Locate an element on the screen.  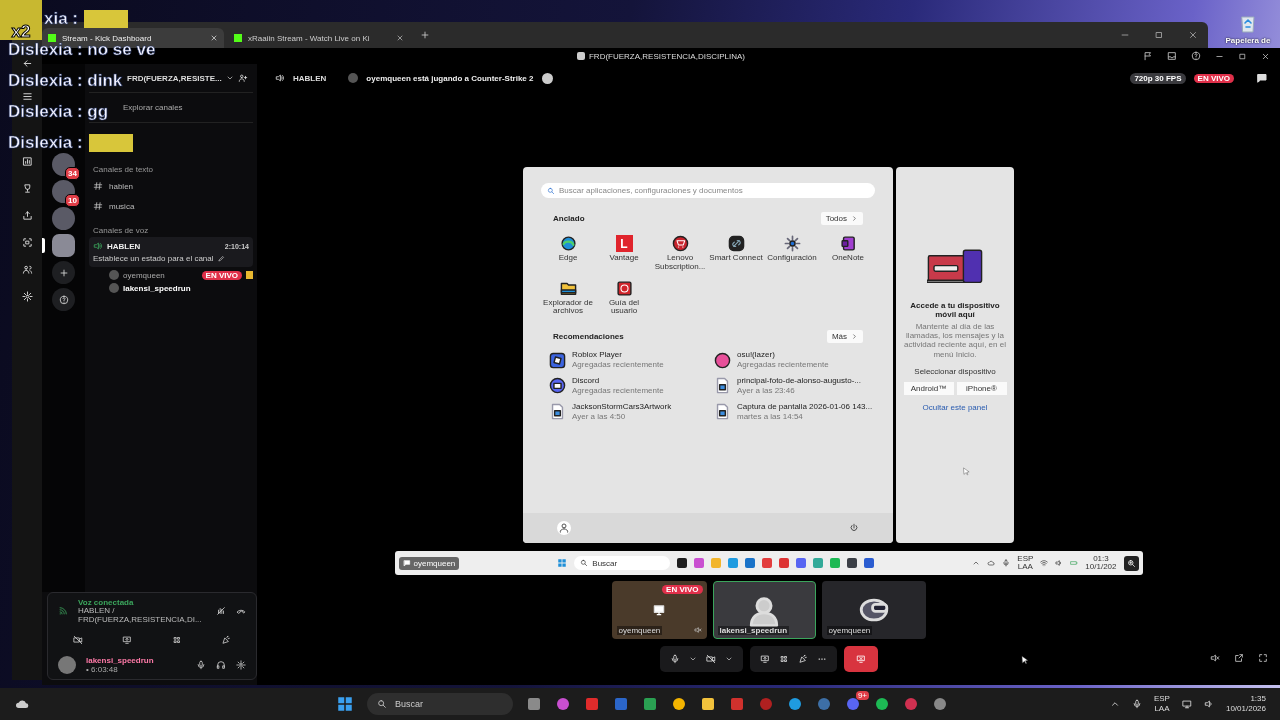
user-avatar is located at coordinates (67, 665).